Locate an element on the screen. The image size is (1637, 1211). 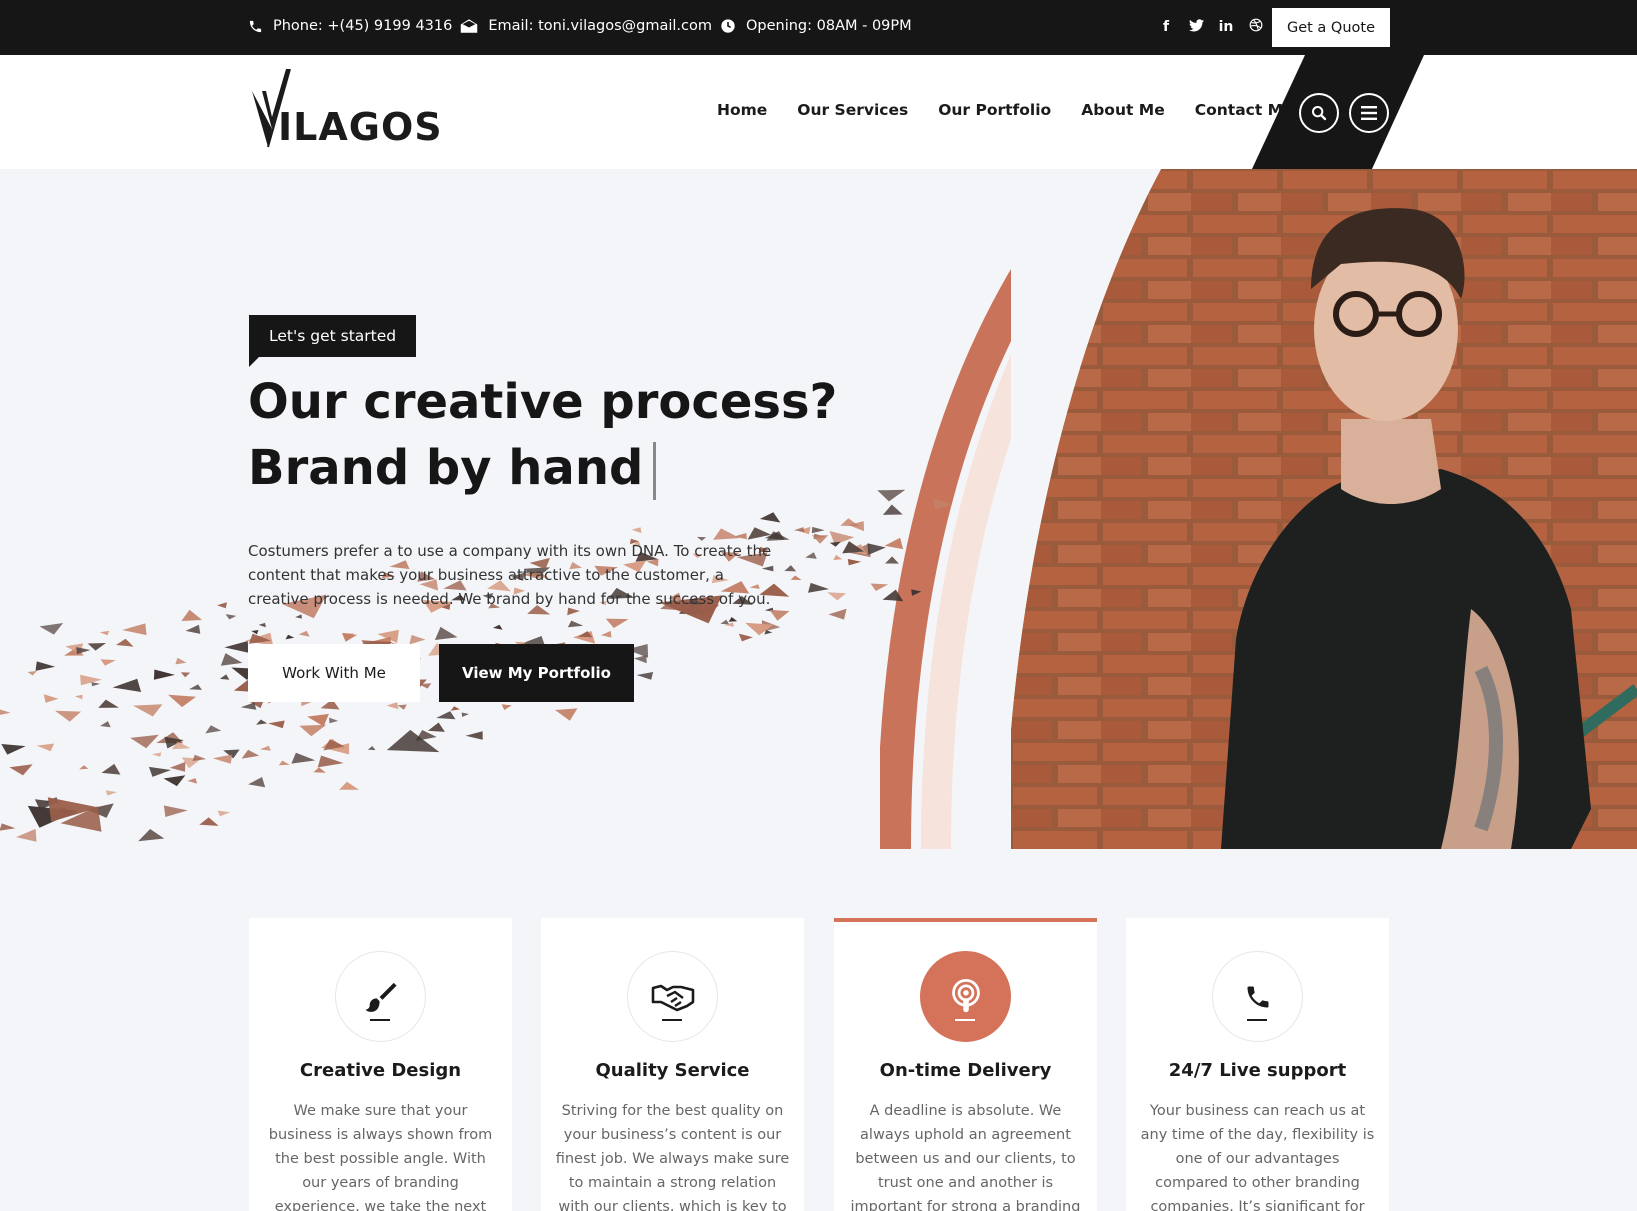
nav-about-me: About Me is located at coordinates (1123, 110).